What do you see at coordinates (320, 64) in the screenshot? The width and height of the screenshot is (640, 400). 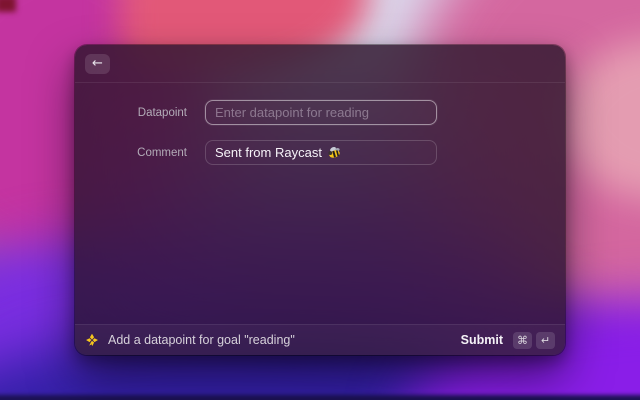 I see `window-header: ←` at bounding box center [320, 64].